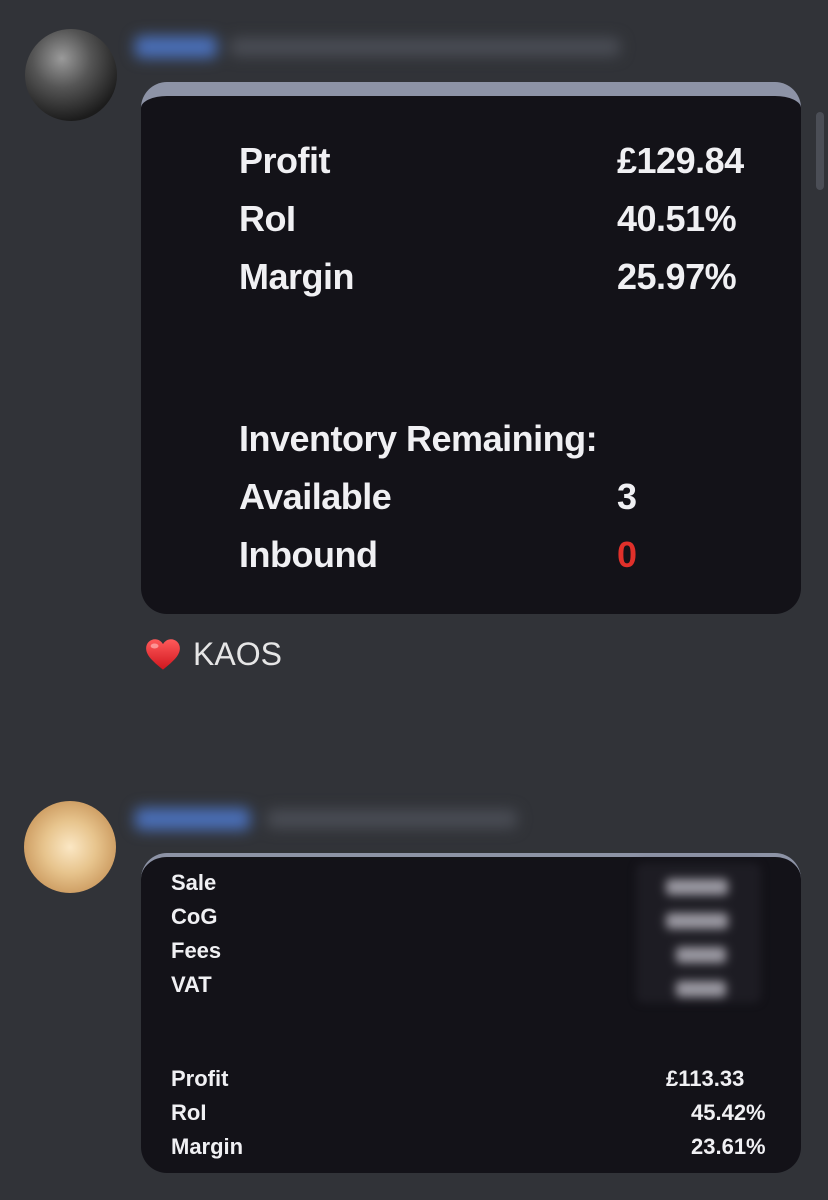 The height and width of the screenshot is (1200, 828). What do you see at coordinates (418, 438) in the screenshot?
I see `inventory-title: Inventory Remaining:` at bounding box center [418, 438].